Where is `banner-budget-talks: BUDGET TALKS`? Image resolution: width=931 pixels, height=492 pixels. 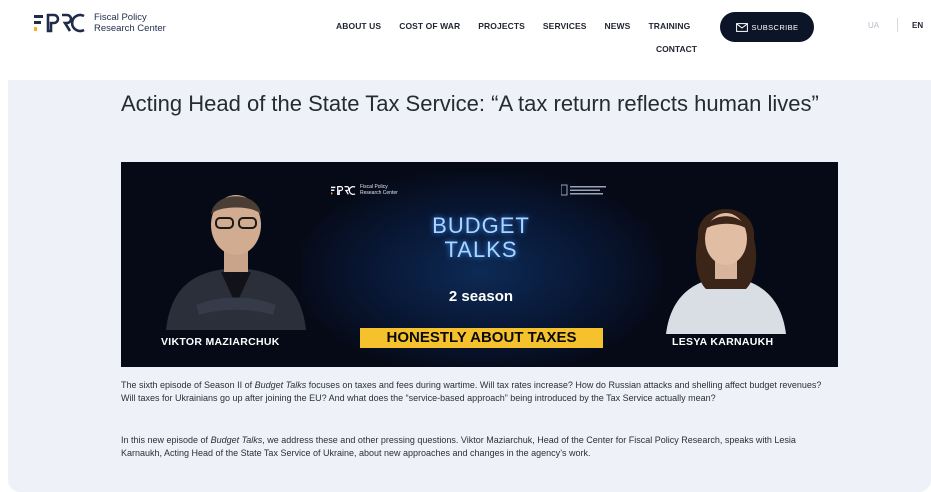
banner-budget-talks: BUDGET TALKS is located at coordinates (481, 238).